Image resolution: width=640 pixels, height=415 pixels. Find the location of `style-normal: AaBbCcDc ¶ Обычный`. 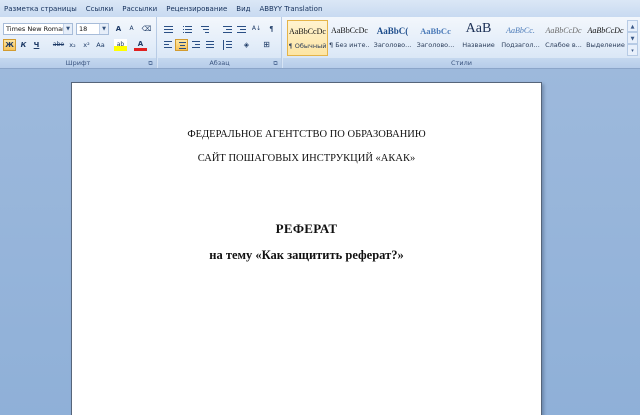

style-normal: AaBbCcDc ¶ Обычный is located at coordinates (307, 38).